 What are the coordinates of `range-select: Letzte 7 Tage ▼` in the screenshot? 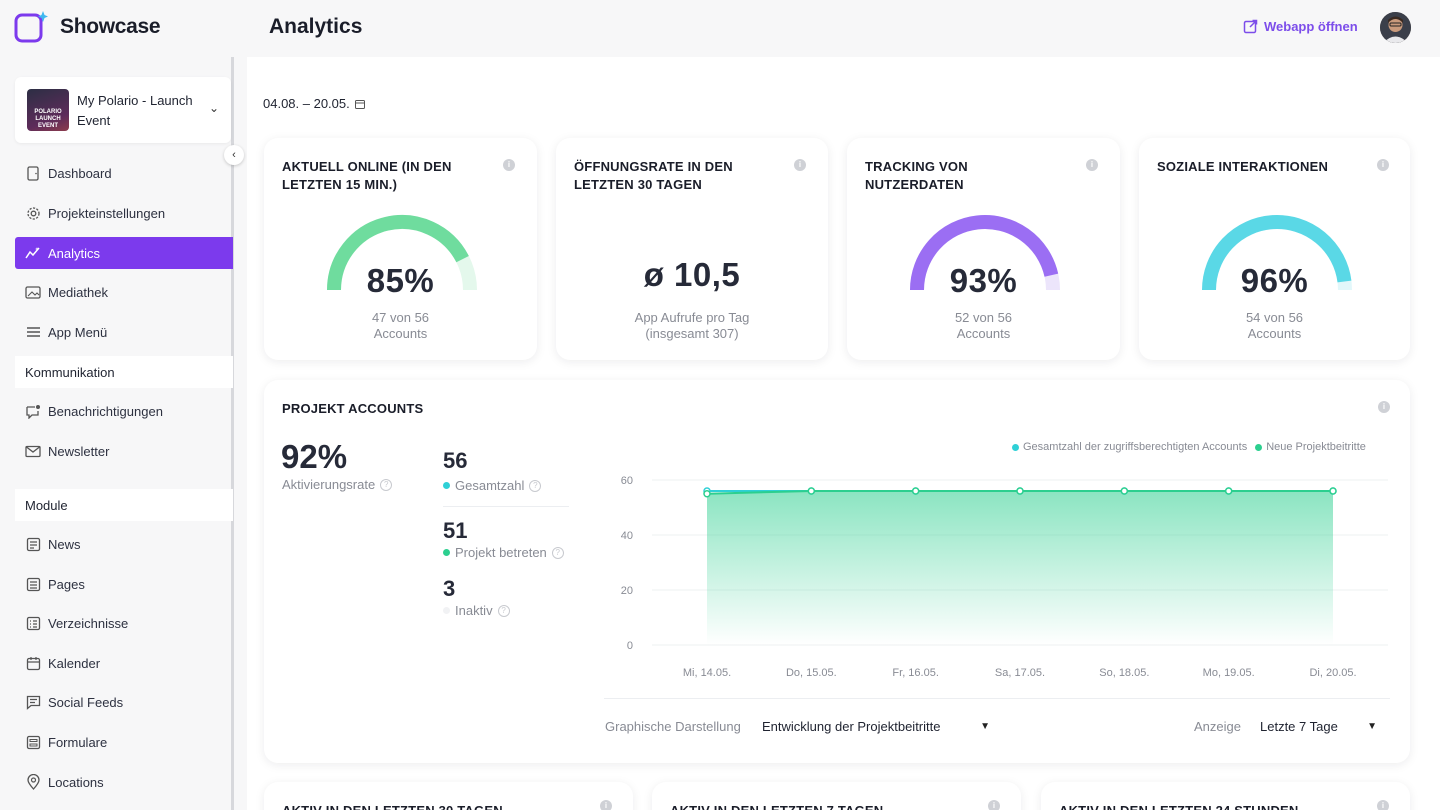 It's located at (1318, 726).